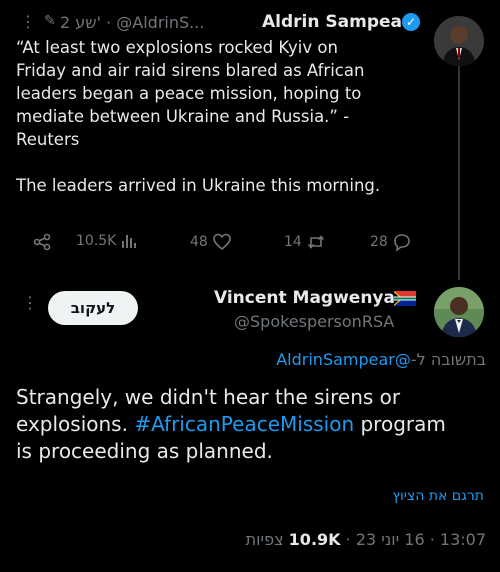  What do you see at coordinates (459, 41) in the screenshot?
I see `tweet1-avatar` at bounding box center [459, 41].